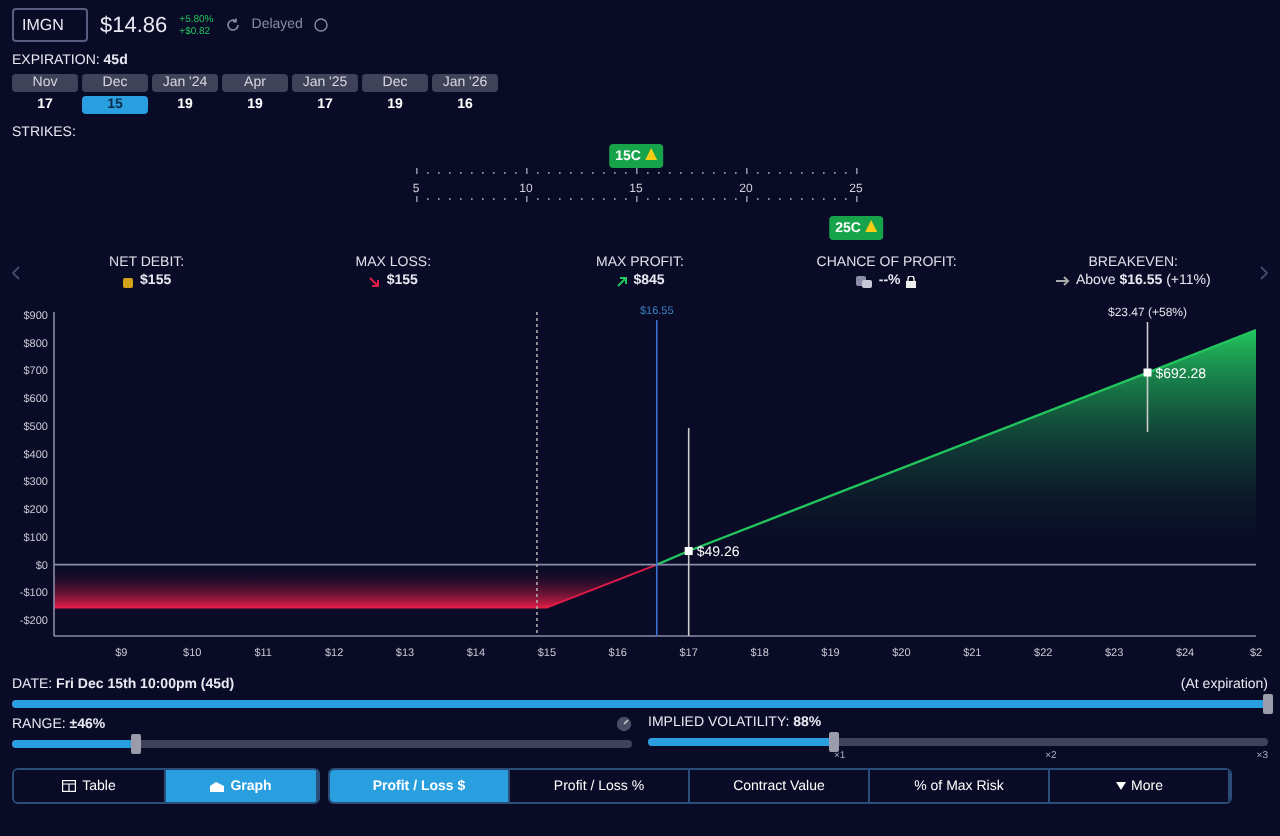  Describe the element at coordinates (69, 786) in the screenshot. I see `table-icon` at that location.